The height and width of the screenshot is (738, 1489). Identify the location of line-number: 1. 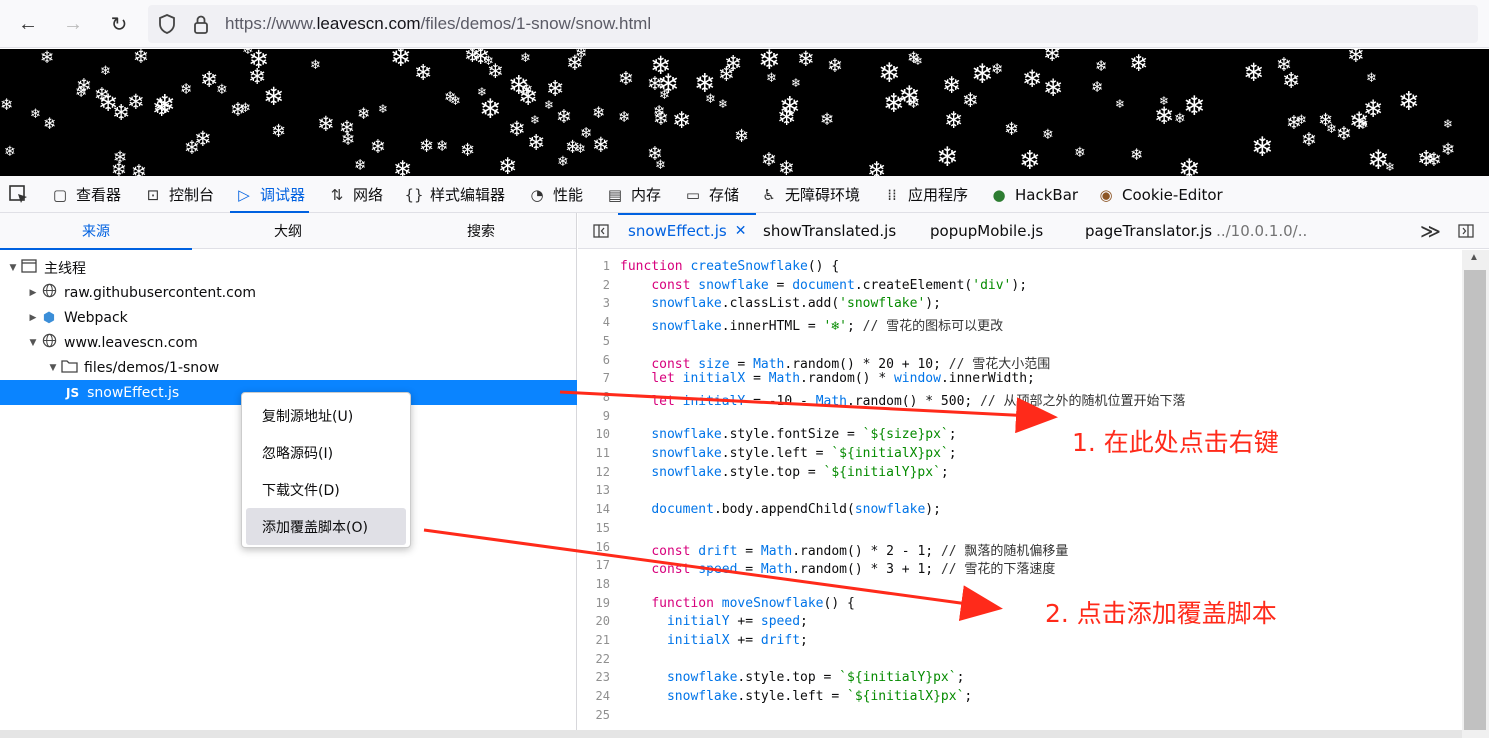
(594, 268).